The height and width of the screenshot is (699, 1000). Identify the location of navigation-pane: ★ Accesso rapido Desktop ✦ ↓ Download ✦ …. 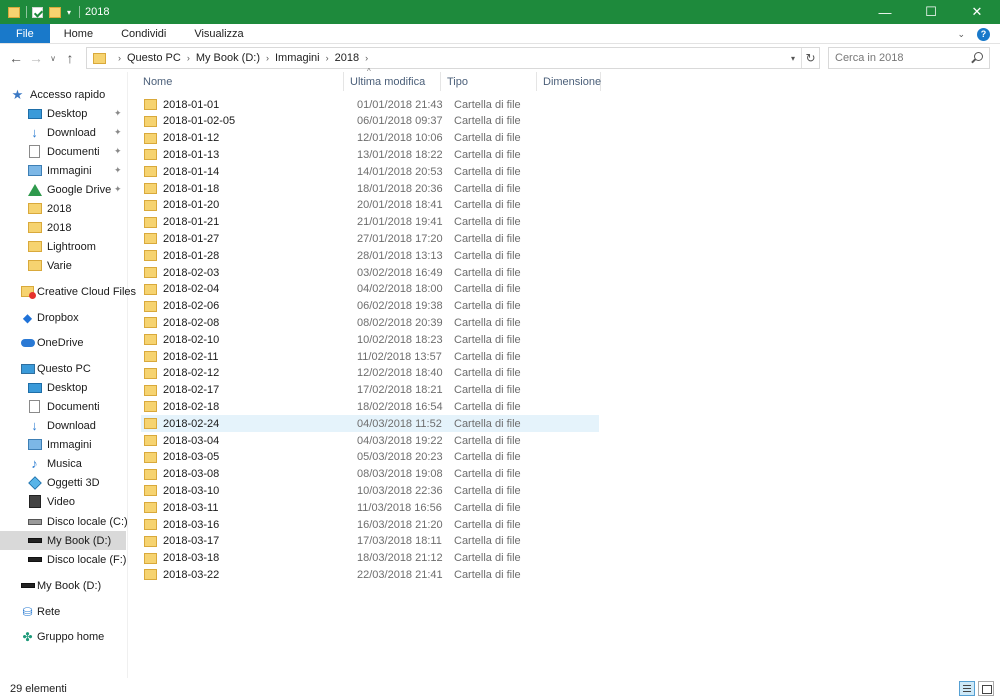
(68, 375).